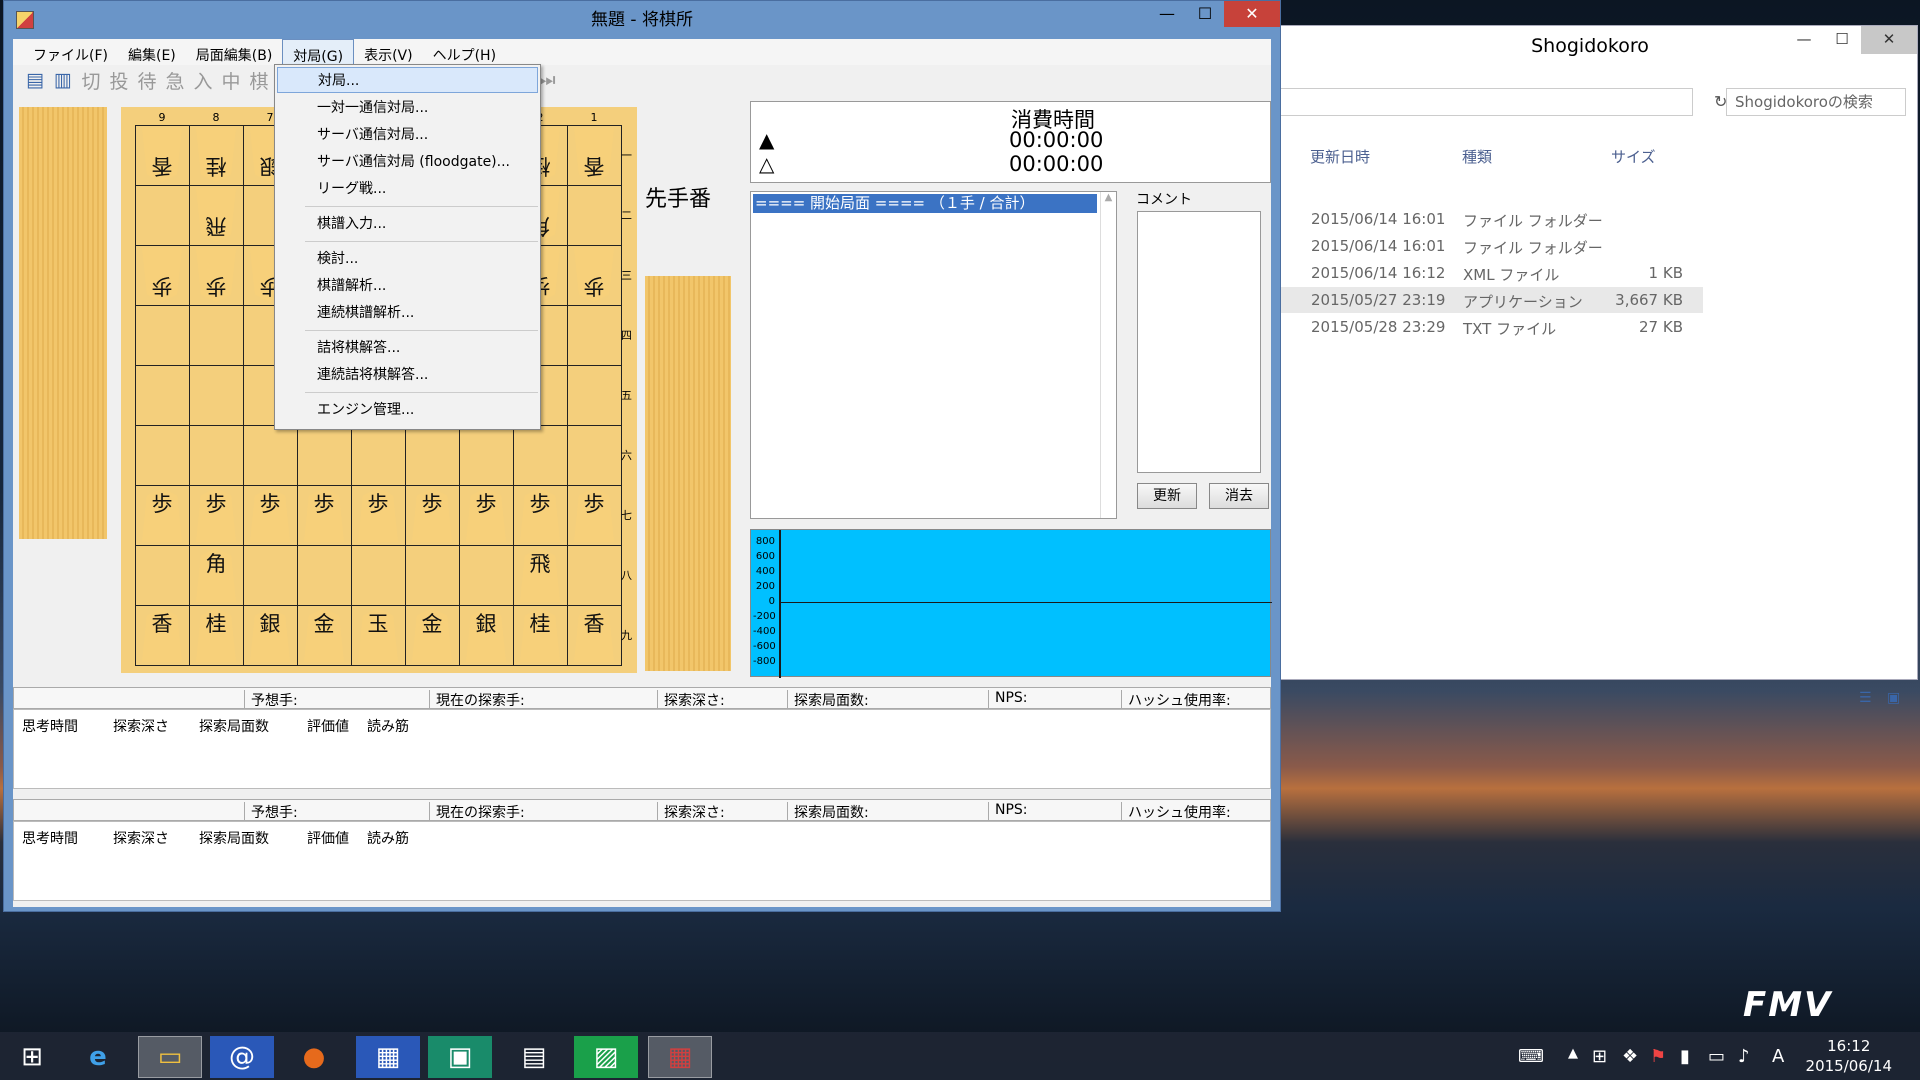  Describe the element at coordinates (1478, 102) in the screenshot. I see `address-bar` at that location.